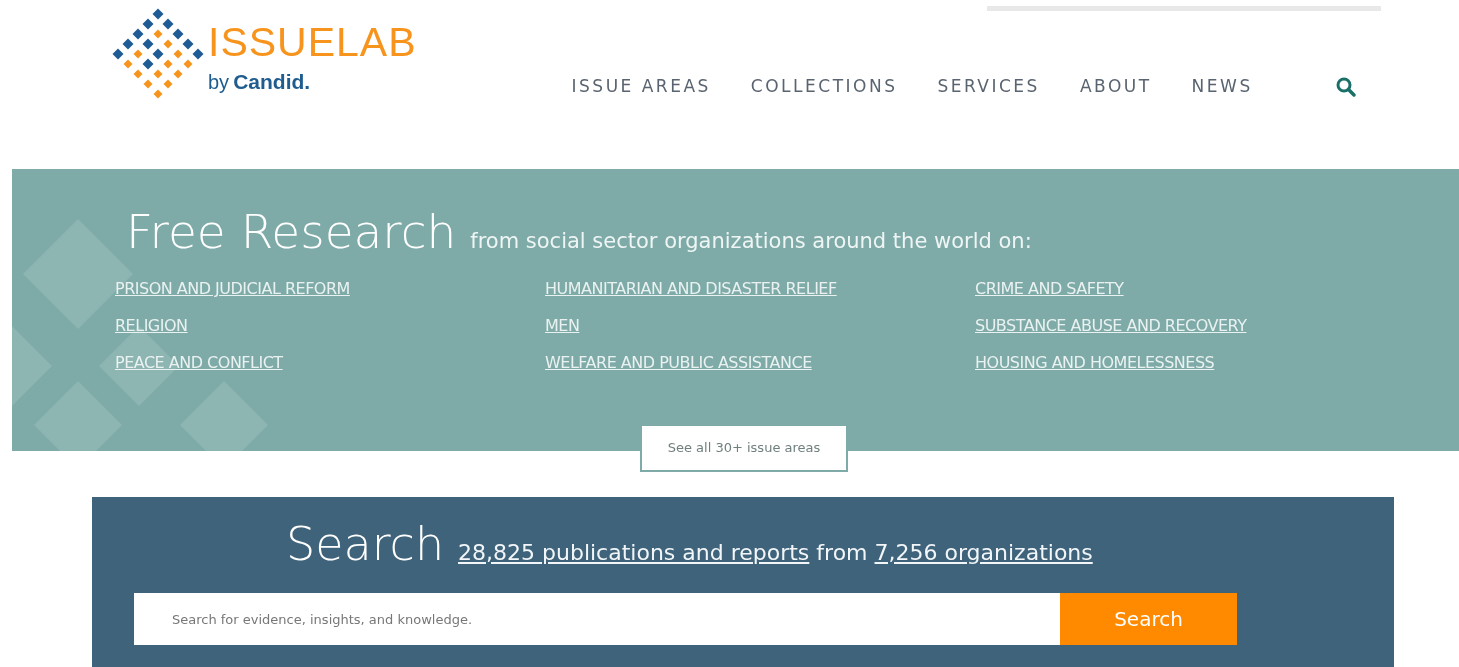 Image resolution: width=1459 pixels, height=667 pixels. I want to click on logo-brand: Candid., so click(272, 82).